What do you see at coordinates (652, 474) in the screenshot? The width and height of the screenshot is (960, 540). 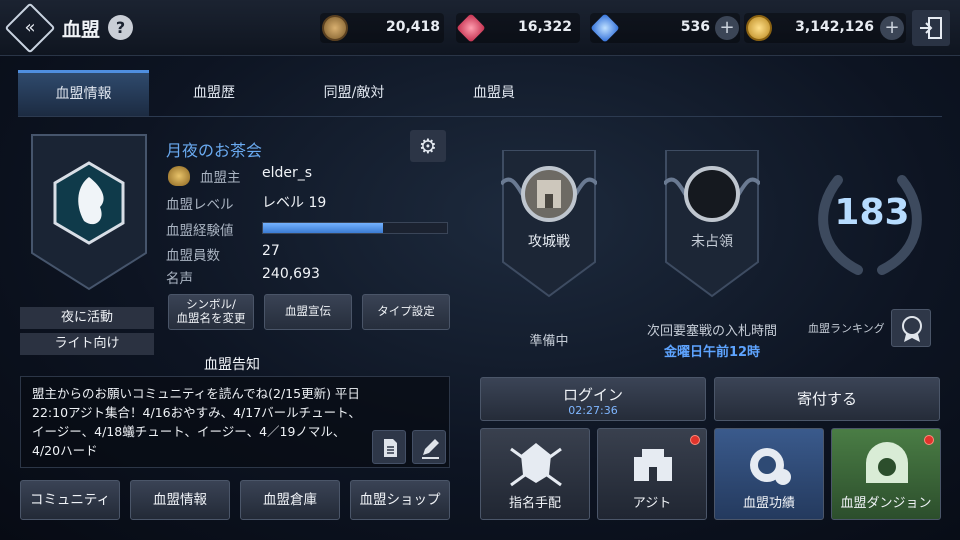 I see `hideout-tile: アジト` at bounding box center [652, 474].